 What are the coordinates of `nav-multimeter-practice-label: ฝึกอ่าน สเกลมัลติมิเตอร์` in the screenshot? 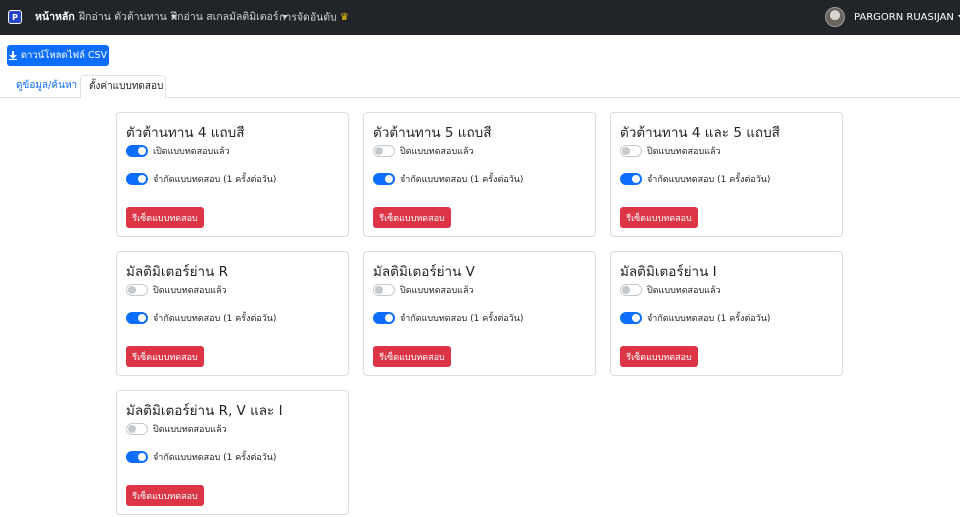 It's located at (225, 17).